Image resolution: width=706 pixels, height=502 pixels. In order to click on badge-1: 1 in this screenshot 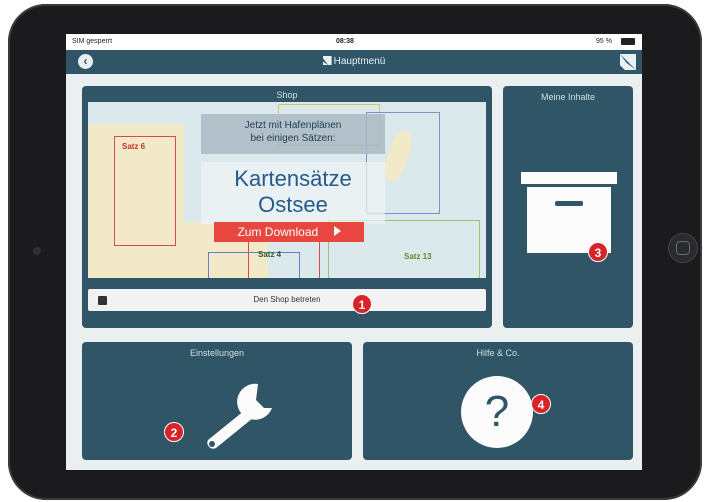, I will do `click(362, 304)`.